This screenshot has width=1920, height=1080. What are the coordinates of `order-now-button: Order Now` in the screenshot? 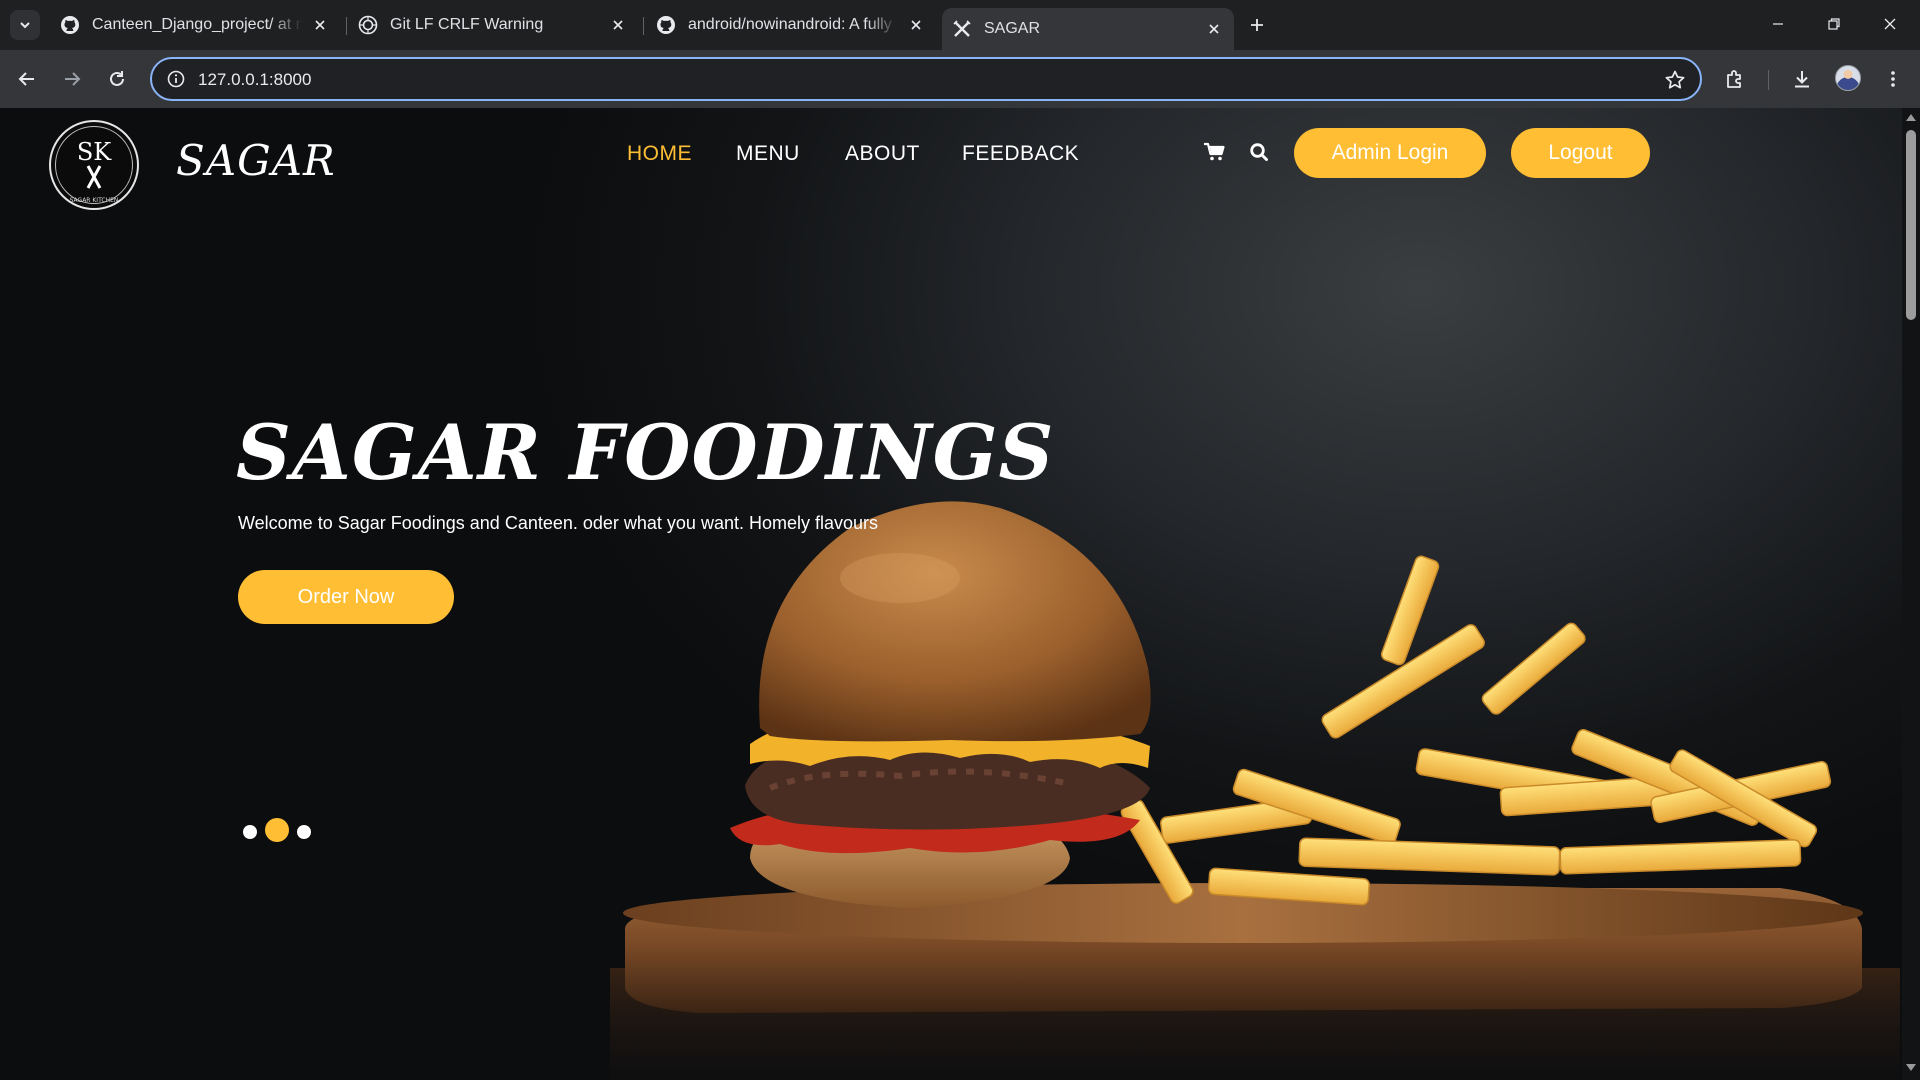 It's located at (346, 597).